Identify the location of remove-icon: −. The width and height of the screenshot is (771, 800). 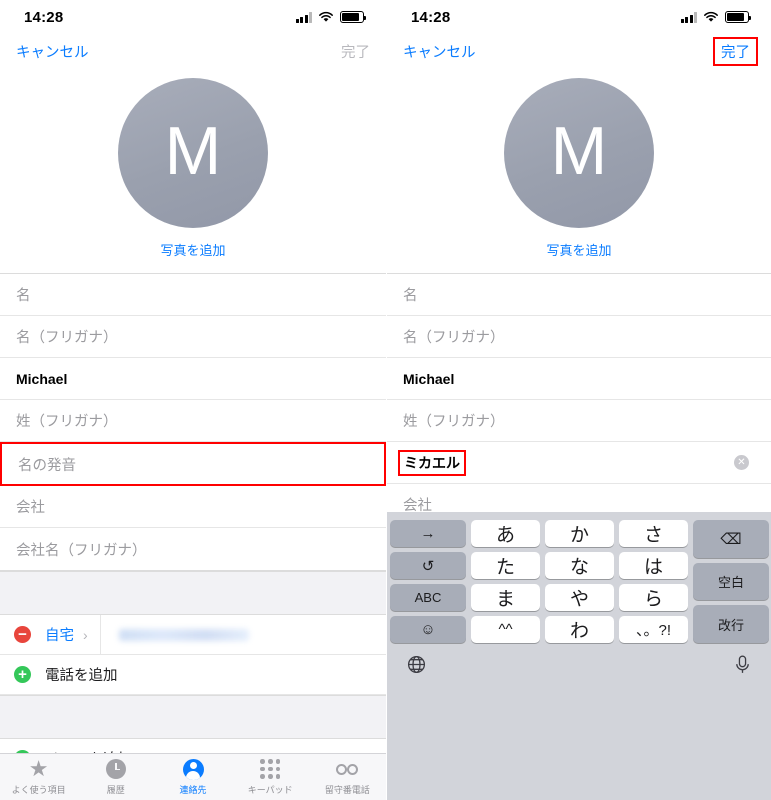
(22, 634).